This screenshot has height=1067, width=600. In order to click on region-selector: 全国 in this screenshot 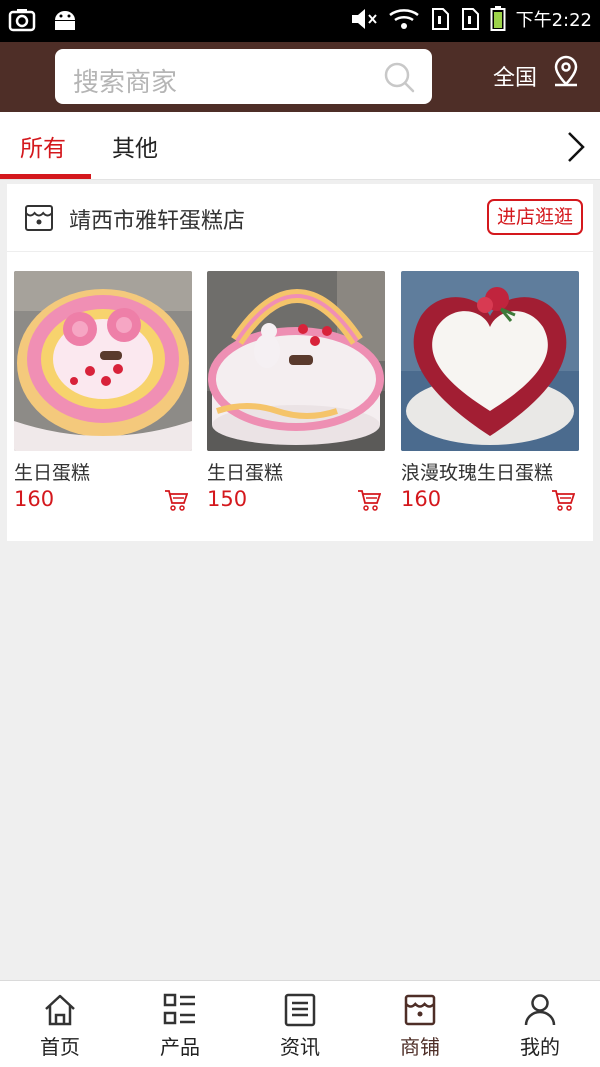, I will do `click(515, 76)`.